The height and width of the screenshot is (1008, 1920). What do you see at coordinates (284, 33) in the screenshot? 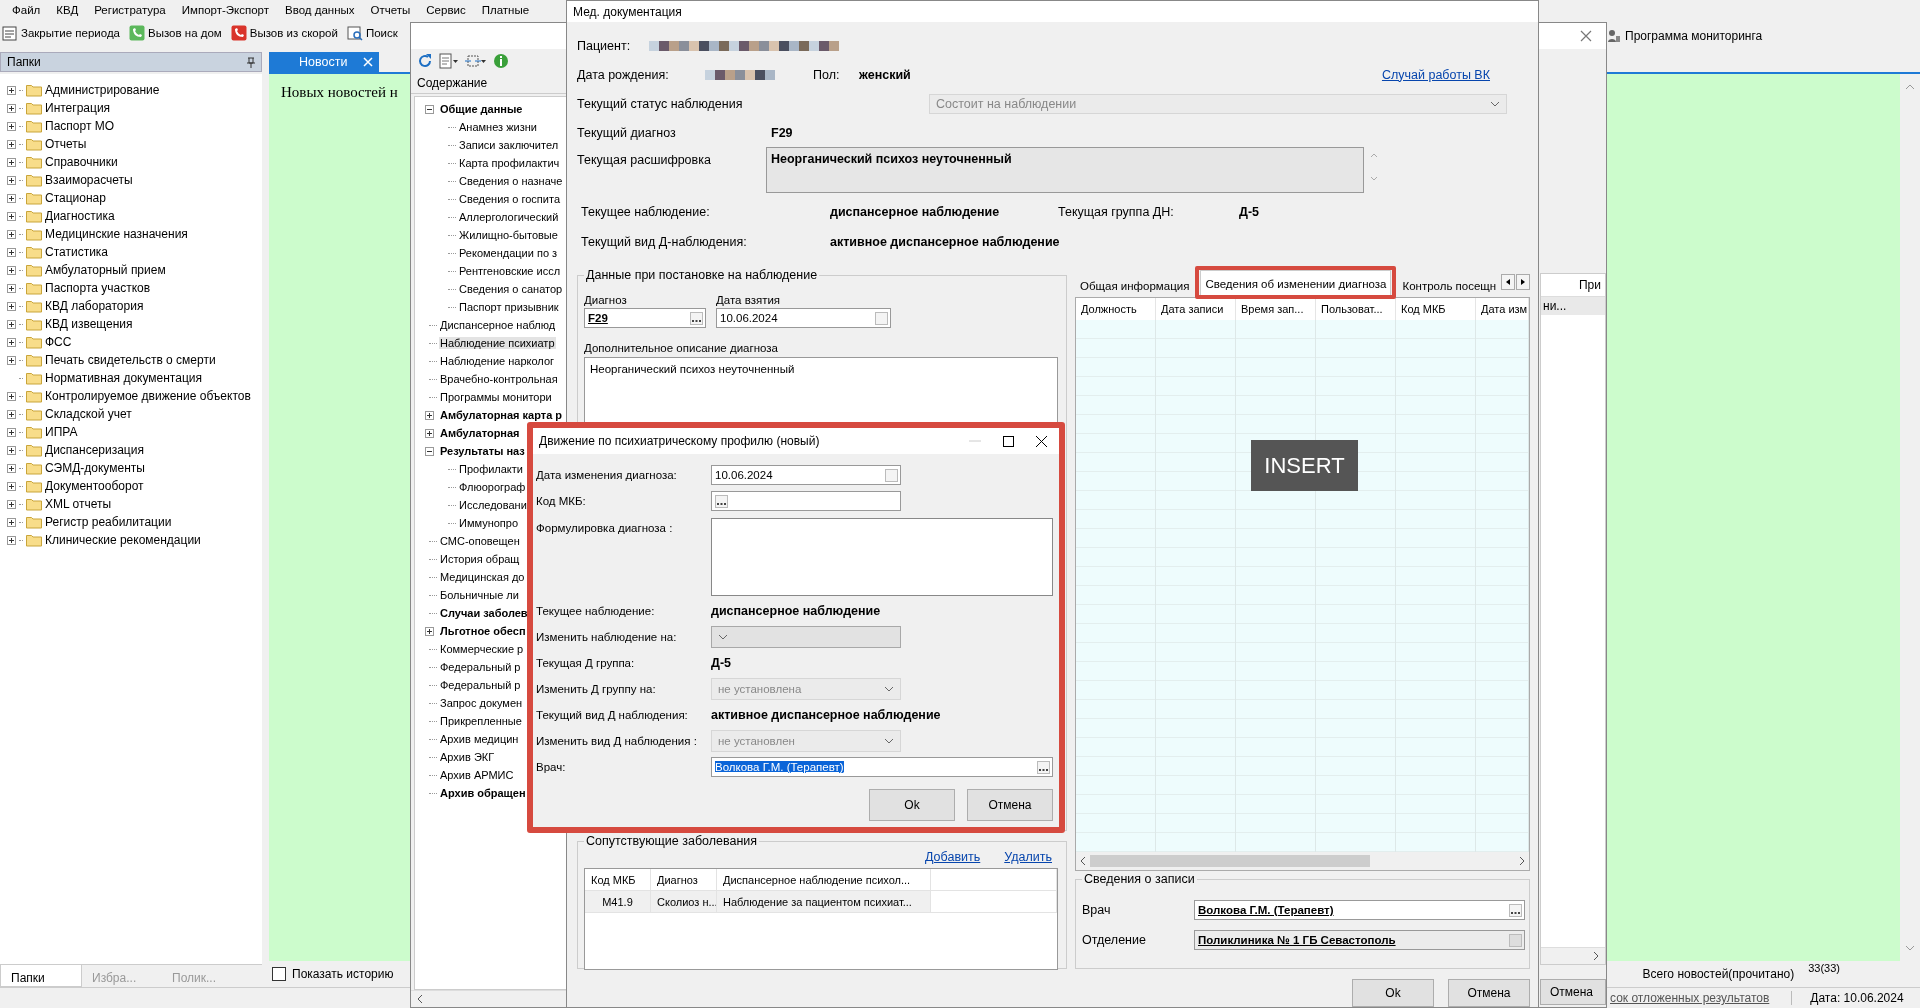
I see `toolbar-button: Вызов из скорой` at bounding box center [284, 33].